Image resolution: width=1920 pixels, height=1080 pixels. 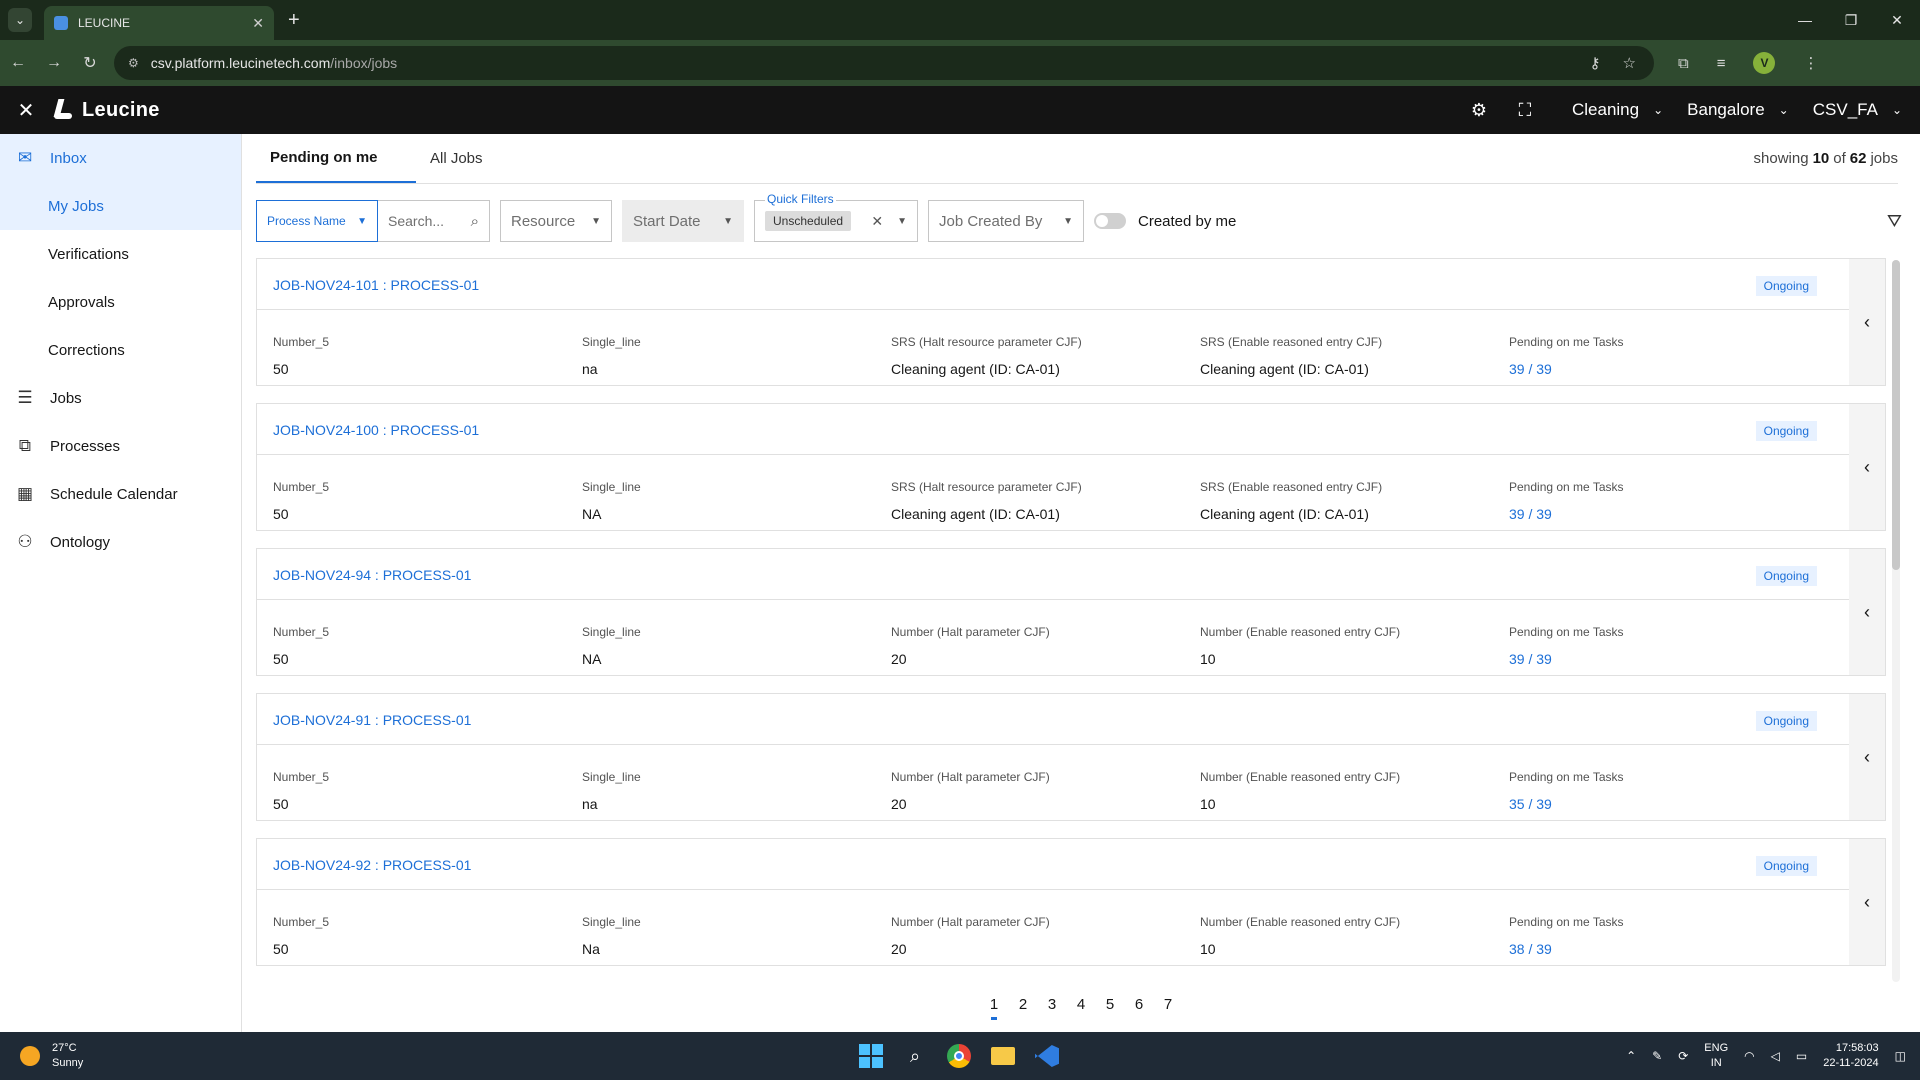 What do you see at coordinates (120, 206) in the screenshot?
I see `sidebar-item-my-jobs: My Jobs` at bounding box center [120, 206].